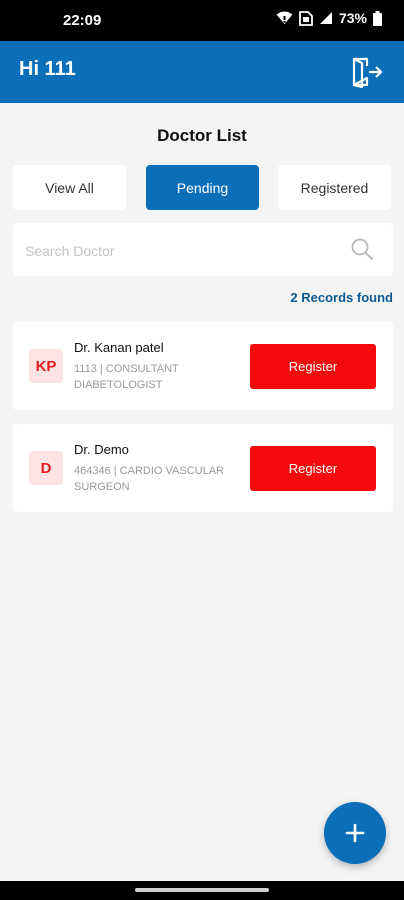  What do you see at coordinates (352, 18) in the screenshot?
I see `battery-percent: 73%` at bounding box center [352, 18].